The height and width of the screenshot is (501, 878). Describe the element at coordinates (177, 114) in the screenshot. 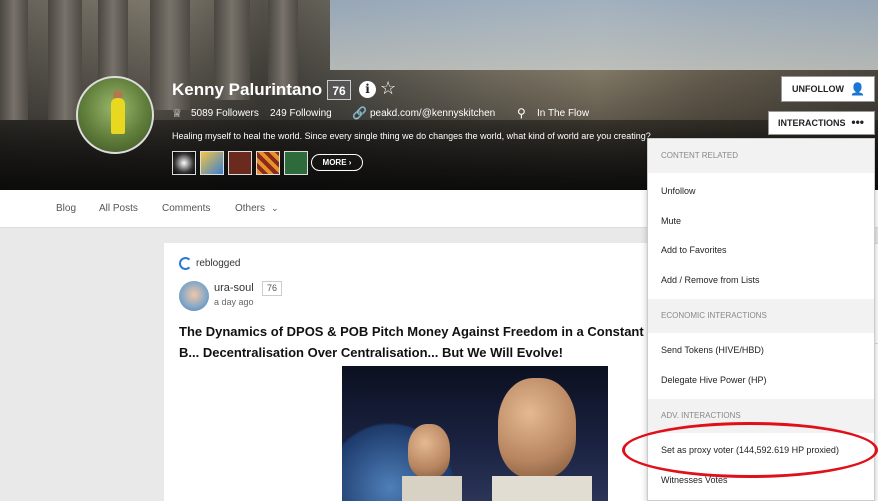

I see `trophy-icon: ♕` at that location.